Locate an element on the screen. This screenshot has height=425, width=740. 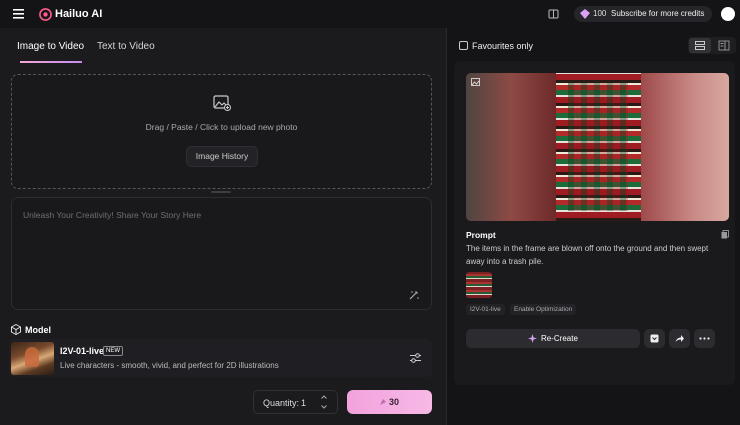
credits-pill: 100 Subscribe for more credits is located at coordinates (643, 14).